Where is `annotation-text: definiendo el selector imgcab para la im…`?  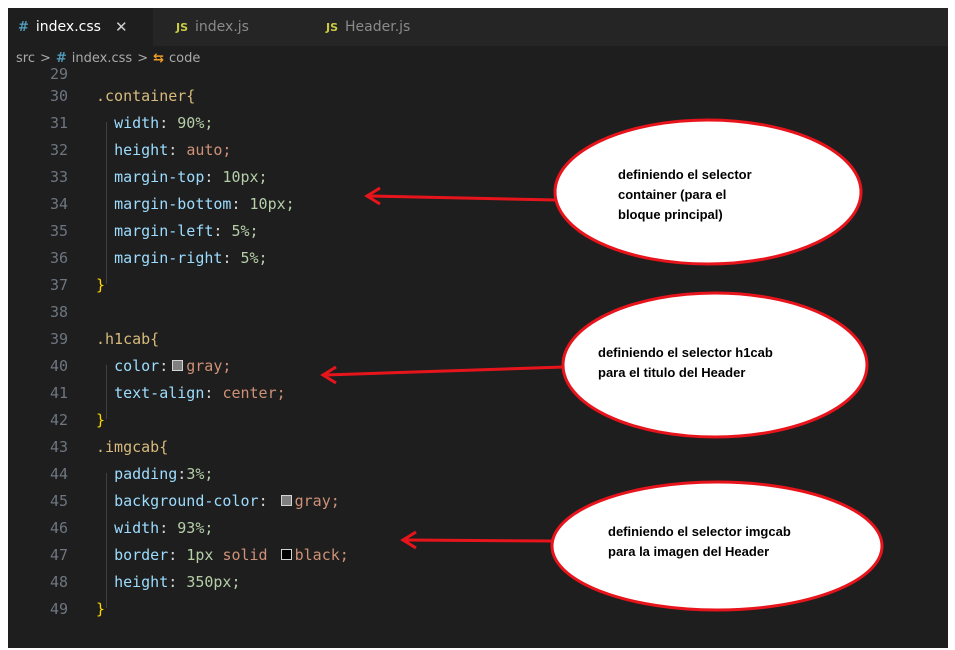
annotation-text: definiendo el selector imgcab para la im… is located at coordinates (699, 541).